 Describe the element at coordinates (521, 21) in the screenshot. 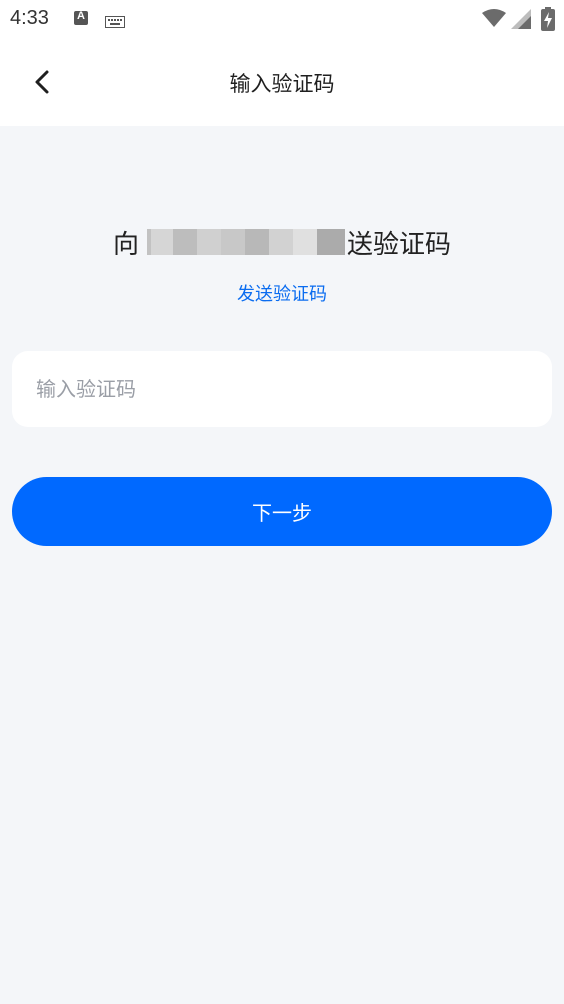

I see `cellular-signal-icon` at that location.